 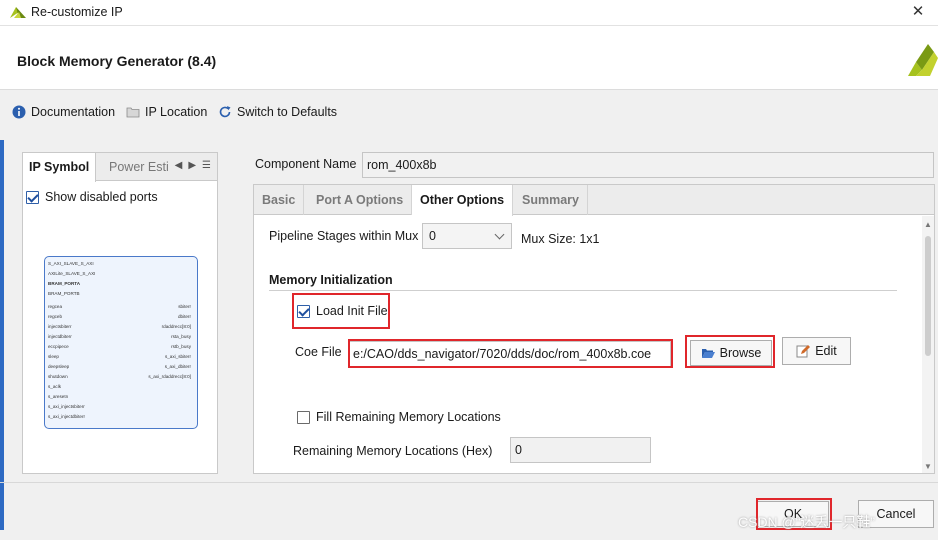 What do you see at coordinates (318, 352) in the screenshot?
I see `coe-file-label: Coe File` at bounding box center [318, 352].